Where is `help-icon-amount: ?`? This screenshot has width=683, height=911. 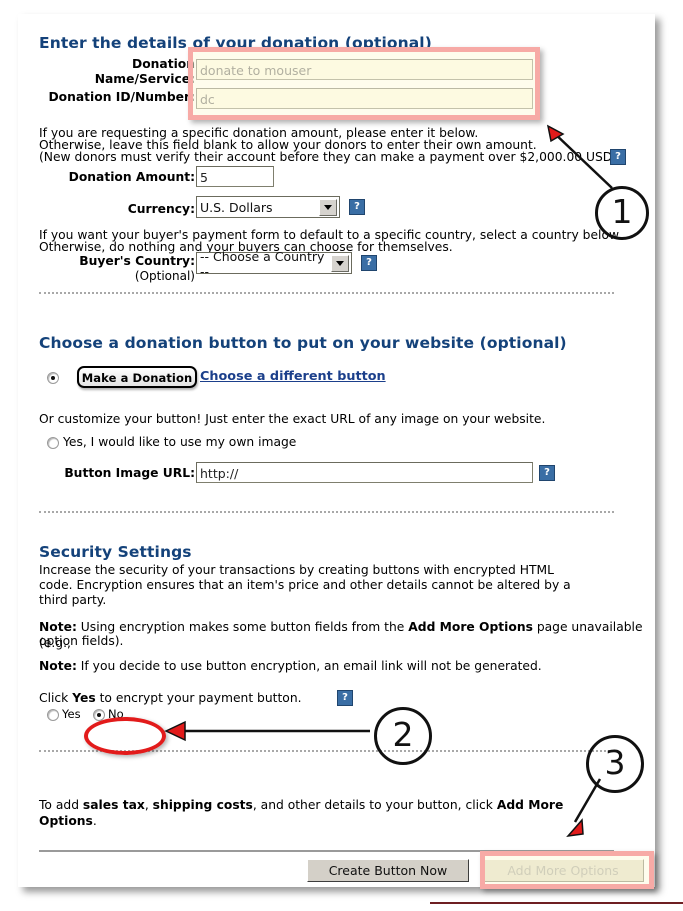
help-icon-amount: ? is located at coordinates (618, 157).